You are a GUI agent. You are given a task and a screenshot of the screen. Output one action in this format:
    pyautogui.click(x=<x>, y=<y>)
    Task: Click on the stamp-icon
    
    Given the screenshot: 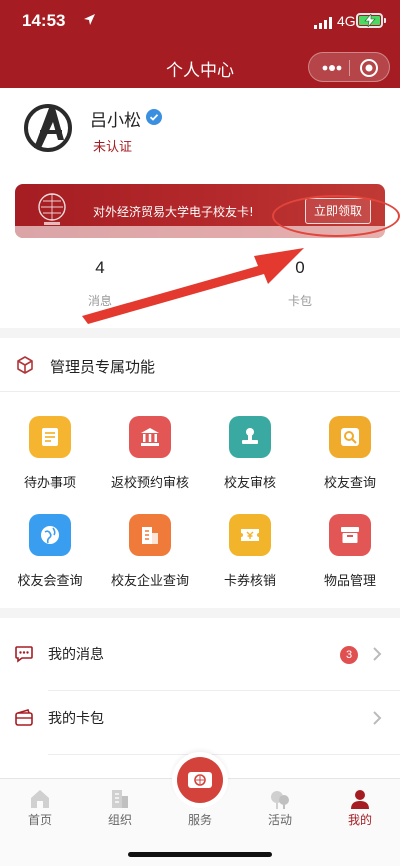 What is the action you would take?
    pyautogui.click(x=250, y=437)
    